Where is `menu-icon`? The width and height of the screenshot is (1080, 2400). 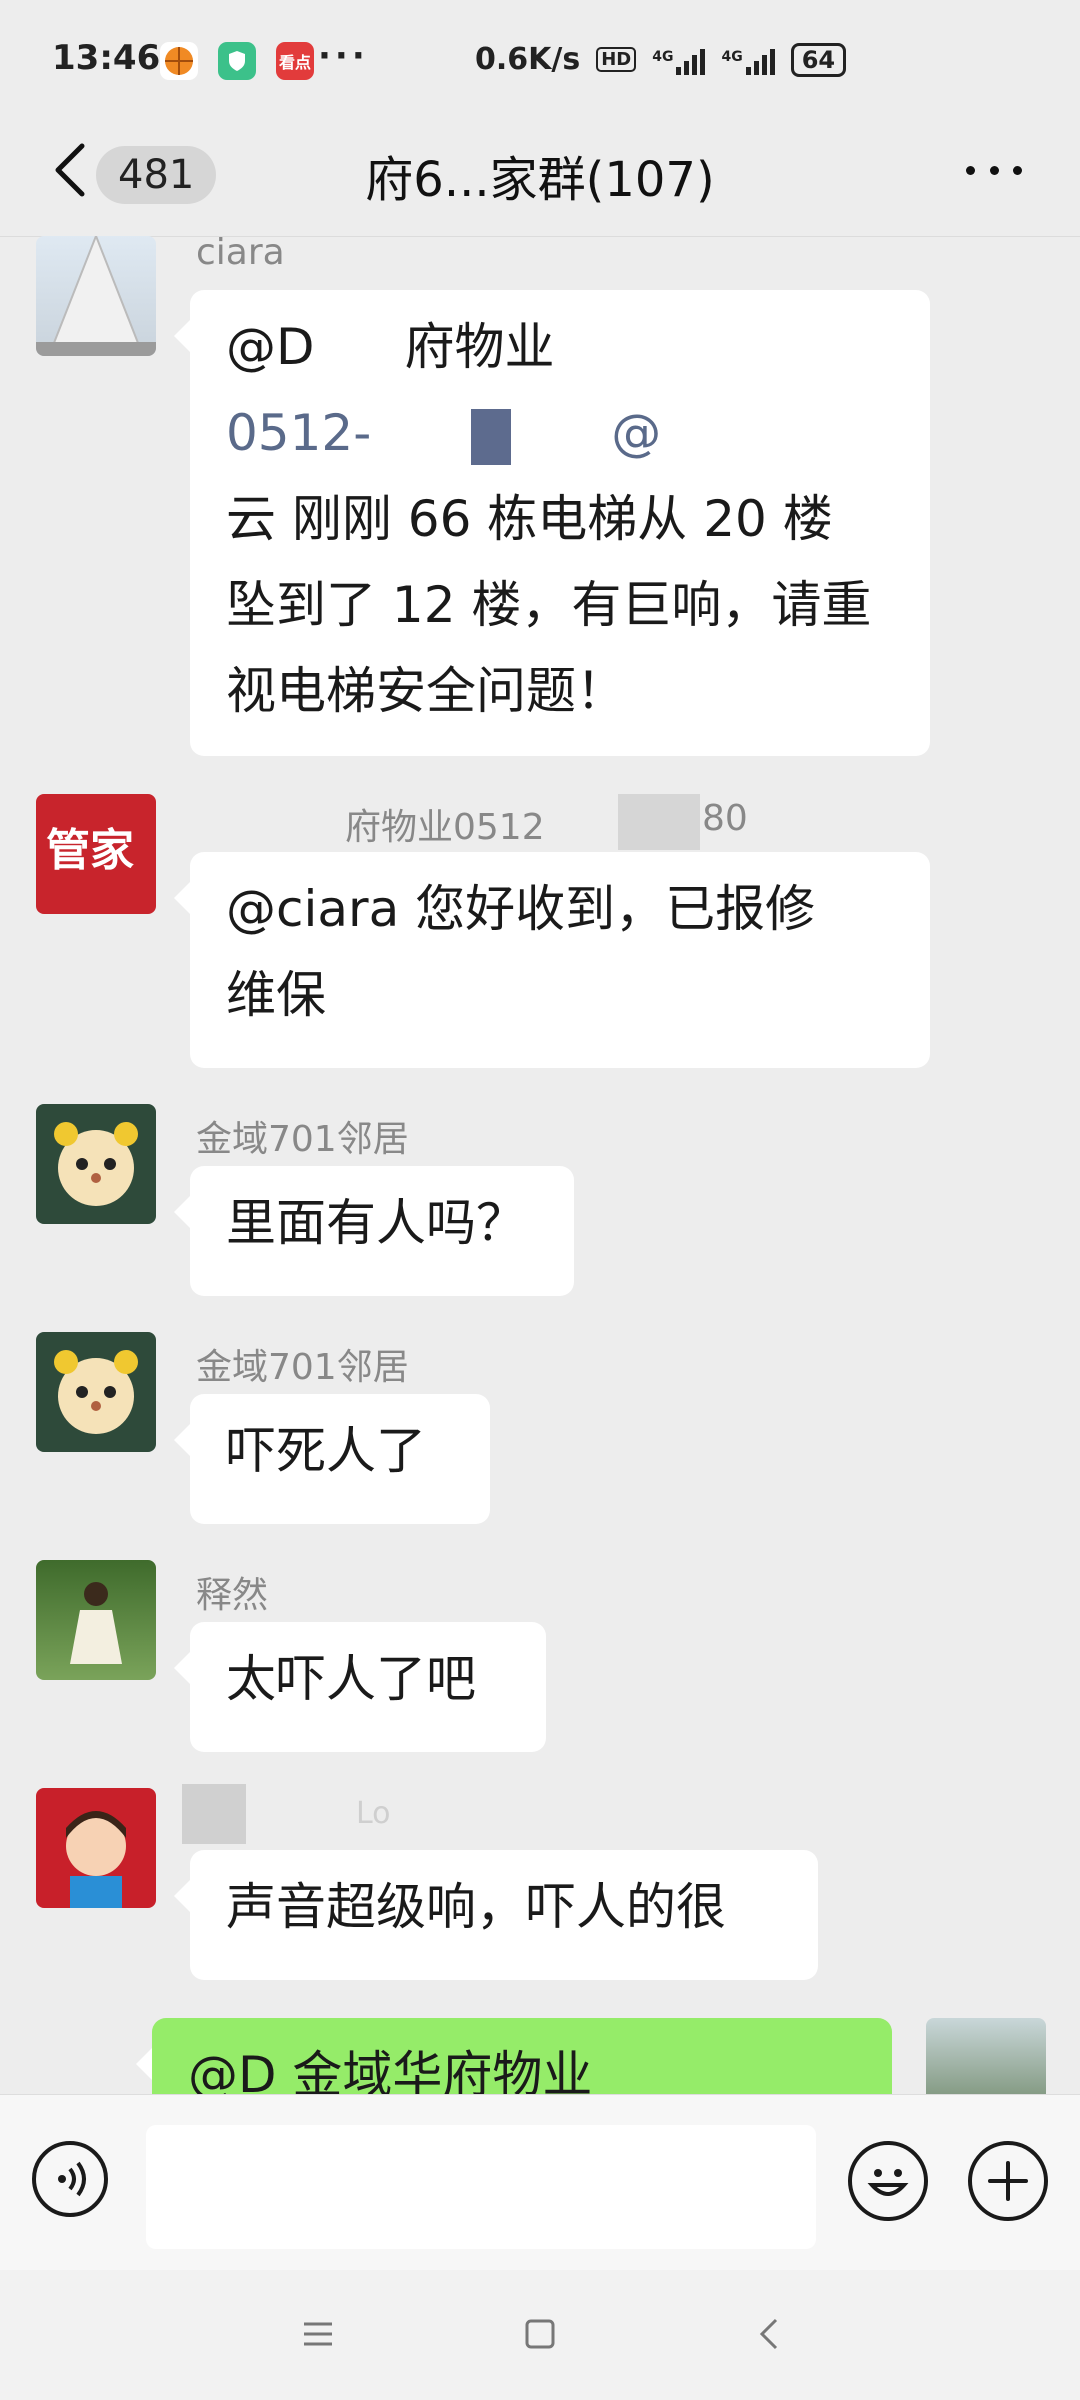 menu-icon is located at coordinates (318, 2334).